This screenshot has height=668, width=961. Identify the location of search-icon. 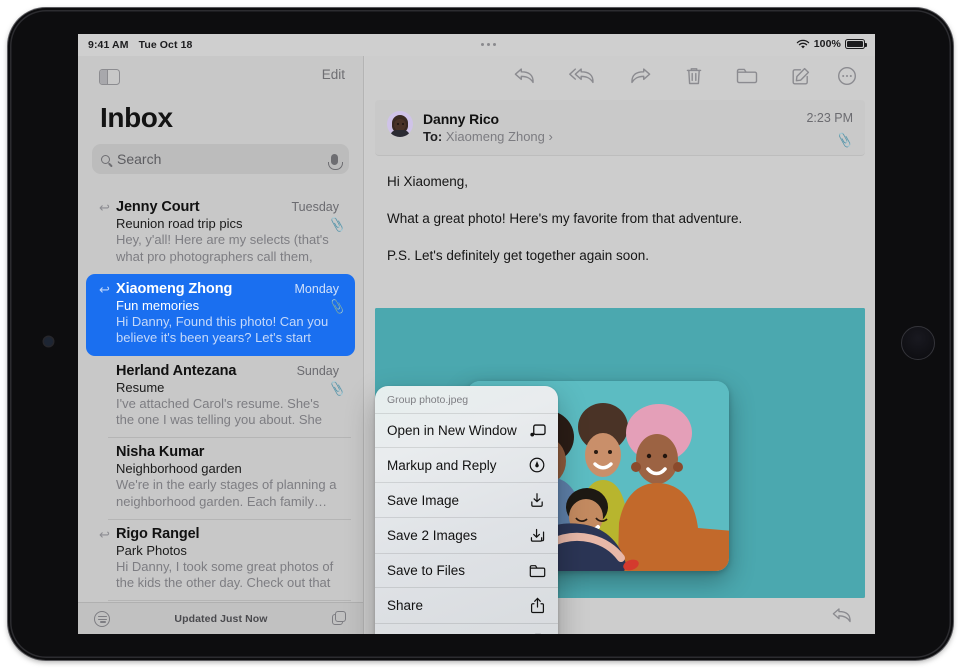
(105, 159).